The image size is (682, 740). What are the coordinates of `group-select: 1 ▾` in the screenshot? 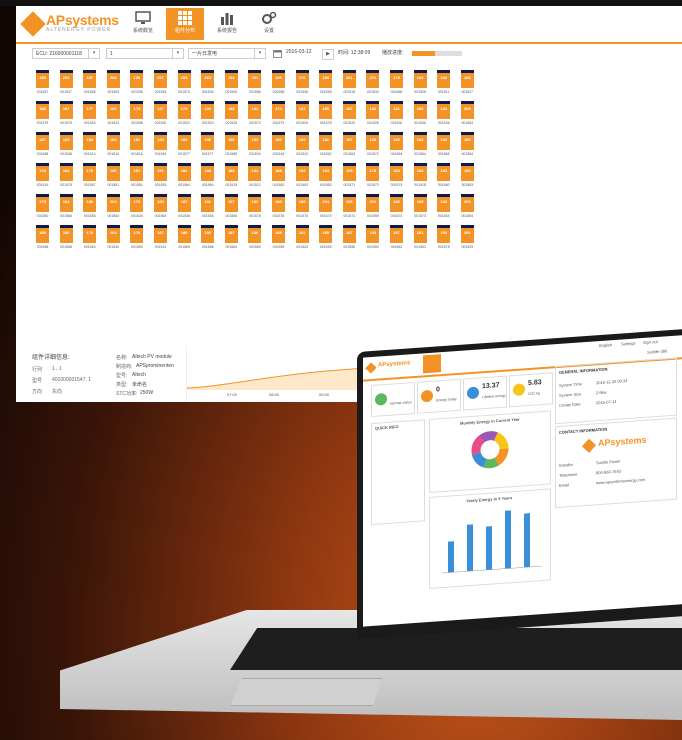 It's located at (145, 53).